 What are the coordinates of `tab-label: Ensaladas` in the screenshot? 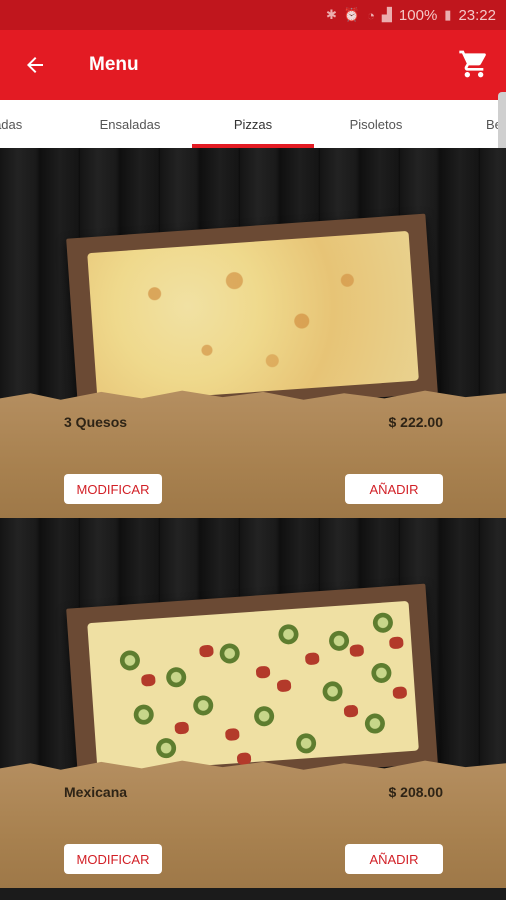 It's located at (130, 124).